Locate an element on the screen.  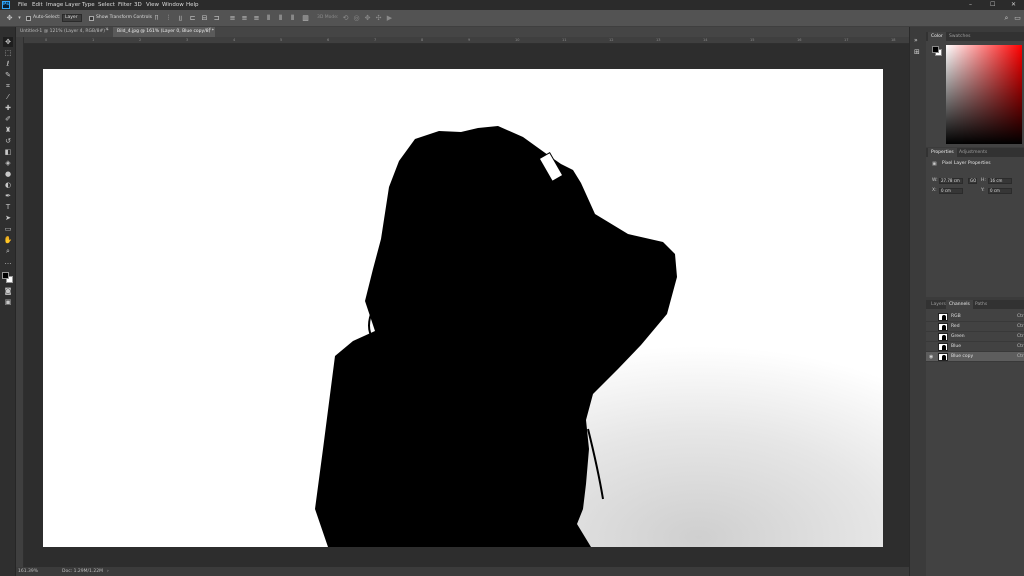
history-brush-tool-icon: ↺ is located at coordinates (8, 141).